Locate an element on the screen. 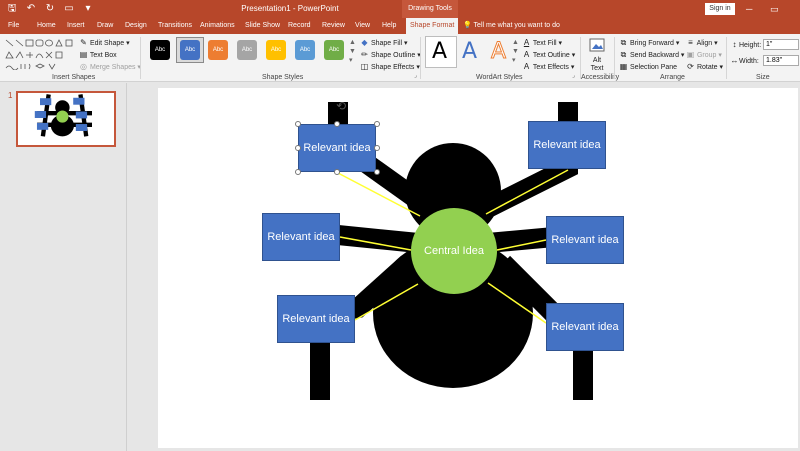 Image resolution: width=800 pixels, height=451 pixels. idea-box-top-left: Relevant idea is located at coordinates (337, 148).